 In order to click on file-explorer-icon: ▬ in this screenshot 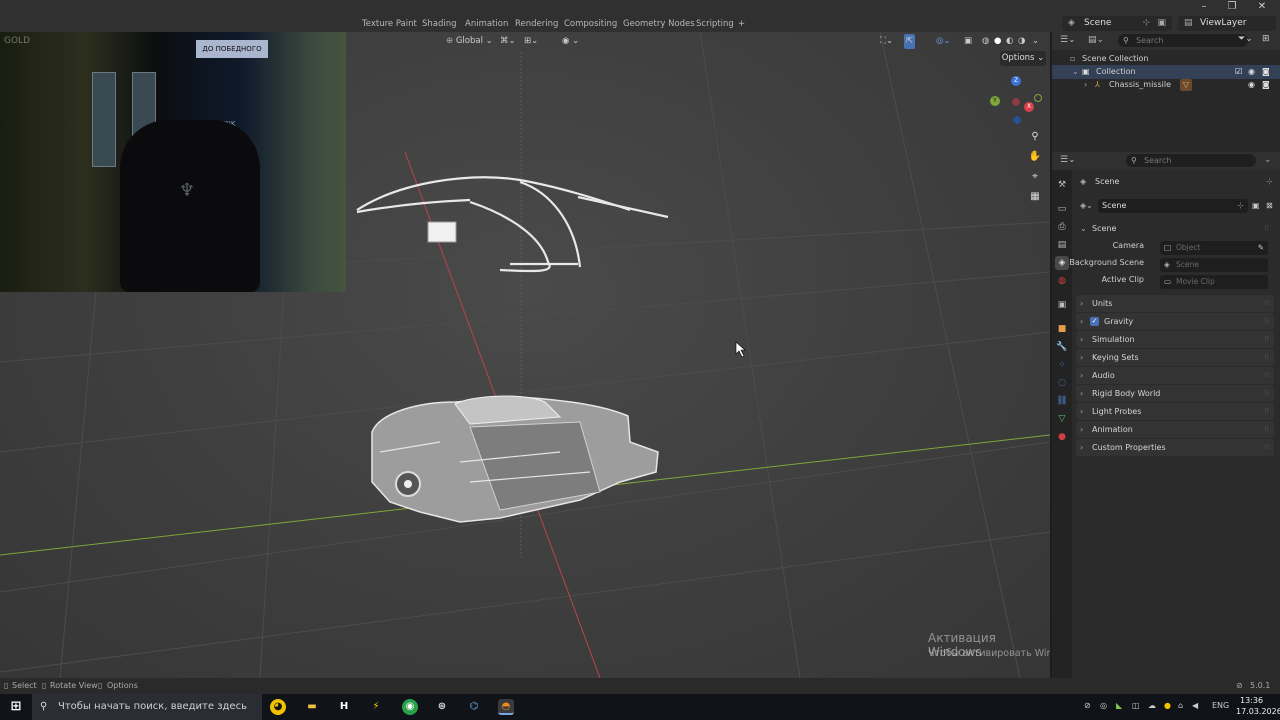, I will do `click(312, 707)`.